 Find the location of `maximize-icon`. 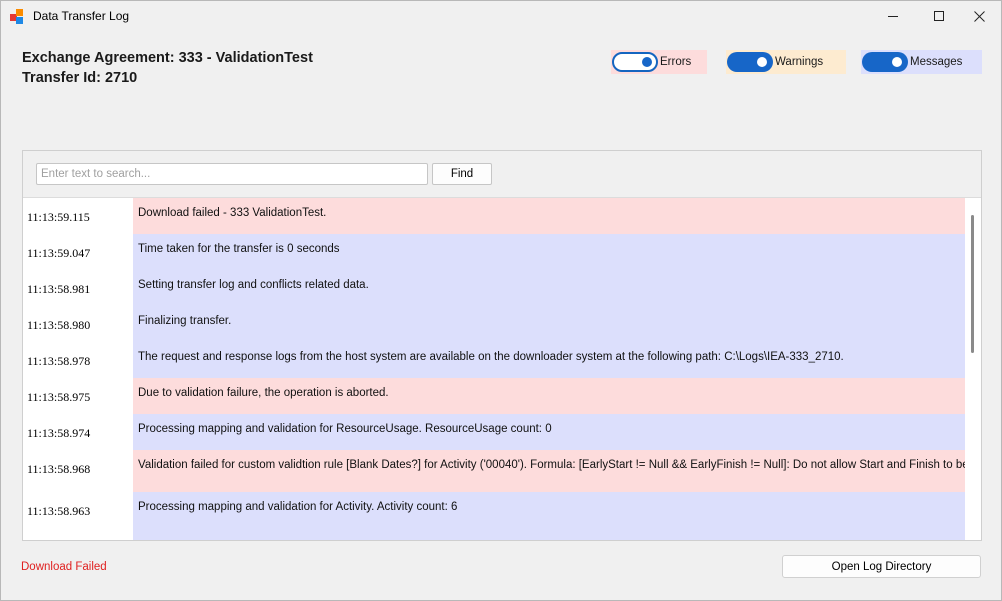

maximize-icon is located at coordinates (938, 15).